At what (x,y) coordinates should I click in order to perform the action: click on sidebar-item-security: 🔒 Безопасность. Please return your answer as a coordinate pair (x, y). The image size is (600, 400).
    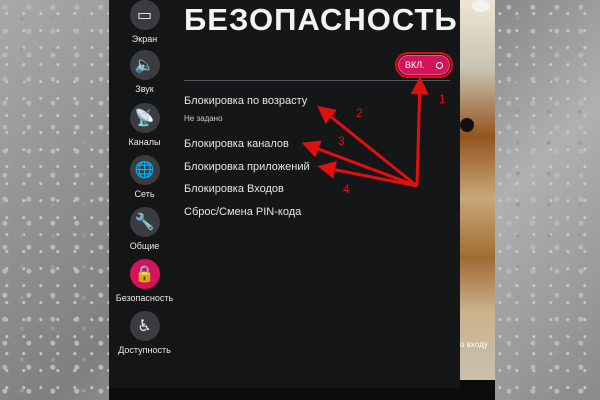
    Looking at the image, I should click on (144, 285).